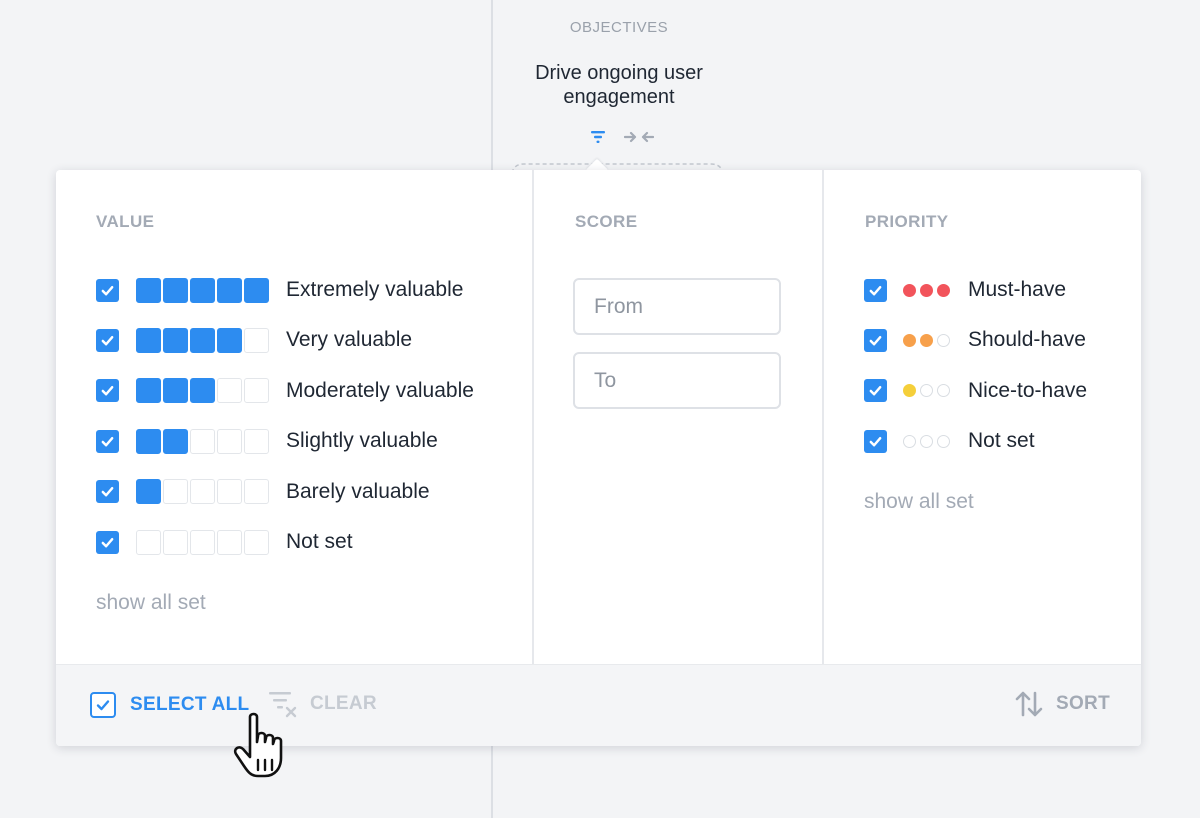 Image resolution: width=1200 pixels, height=818 pixels. What do you see at coordinates (279, 290) in the screenshot?
I see `value-option-row: Extremely valuable` at bounding box center [279, 290].